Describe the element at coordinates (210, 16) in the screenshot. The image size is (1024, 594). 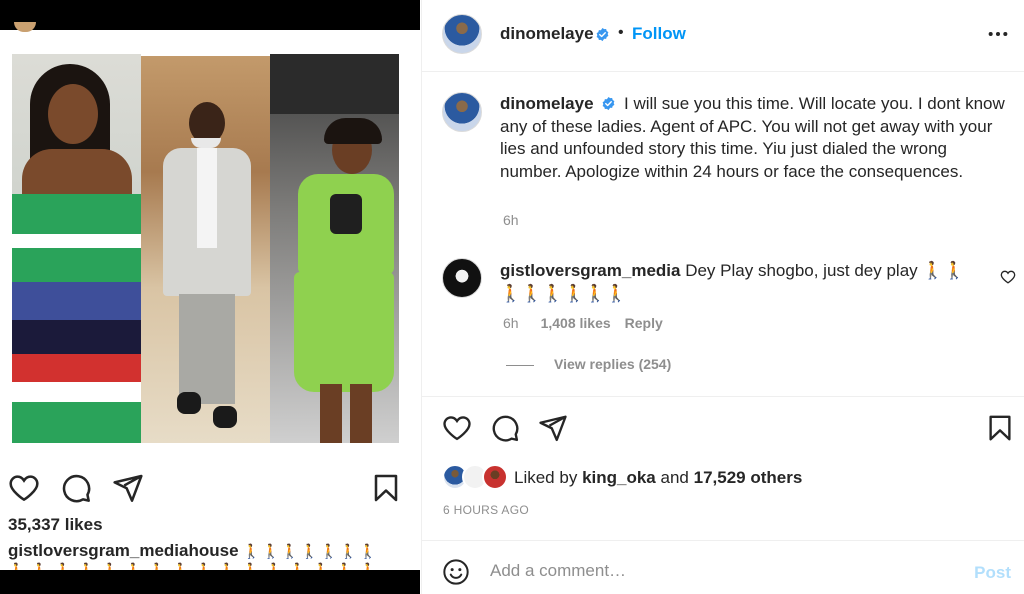
I see `top-black-bar` at that location.